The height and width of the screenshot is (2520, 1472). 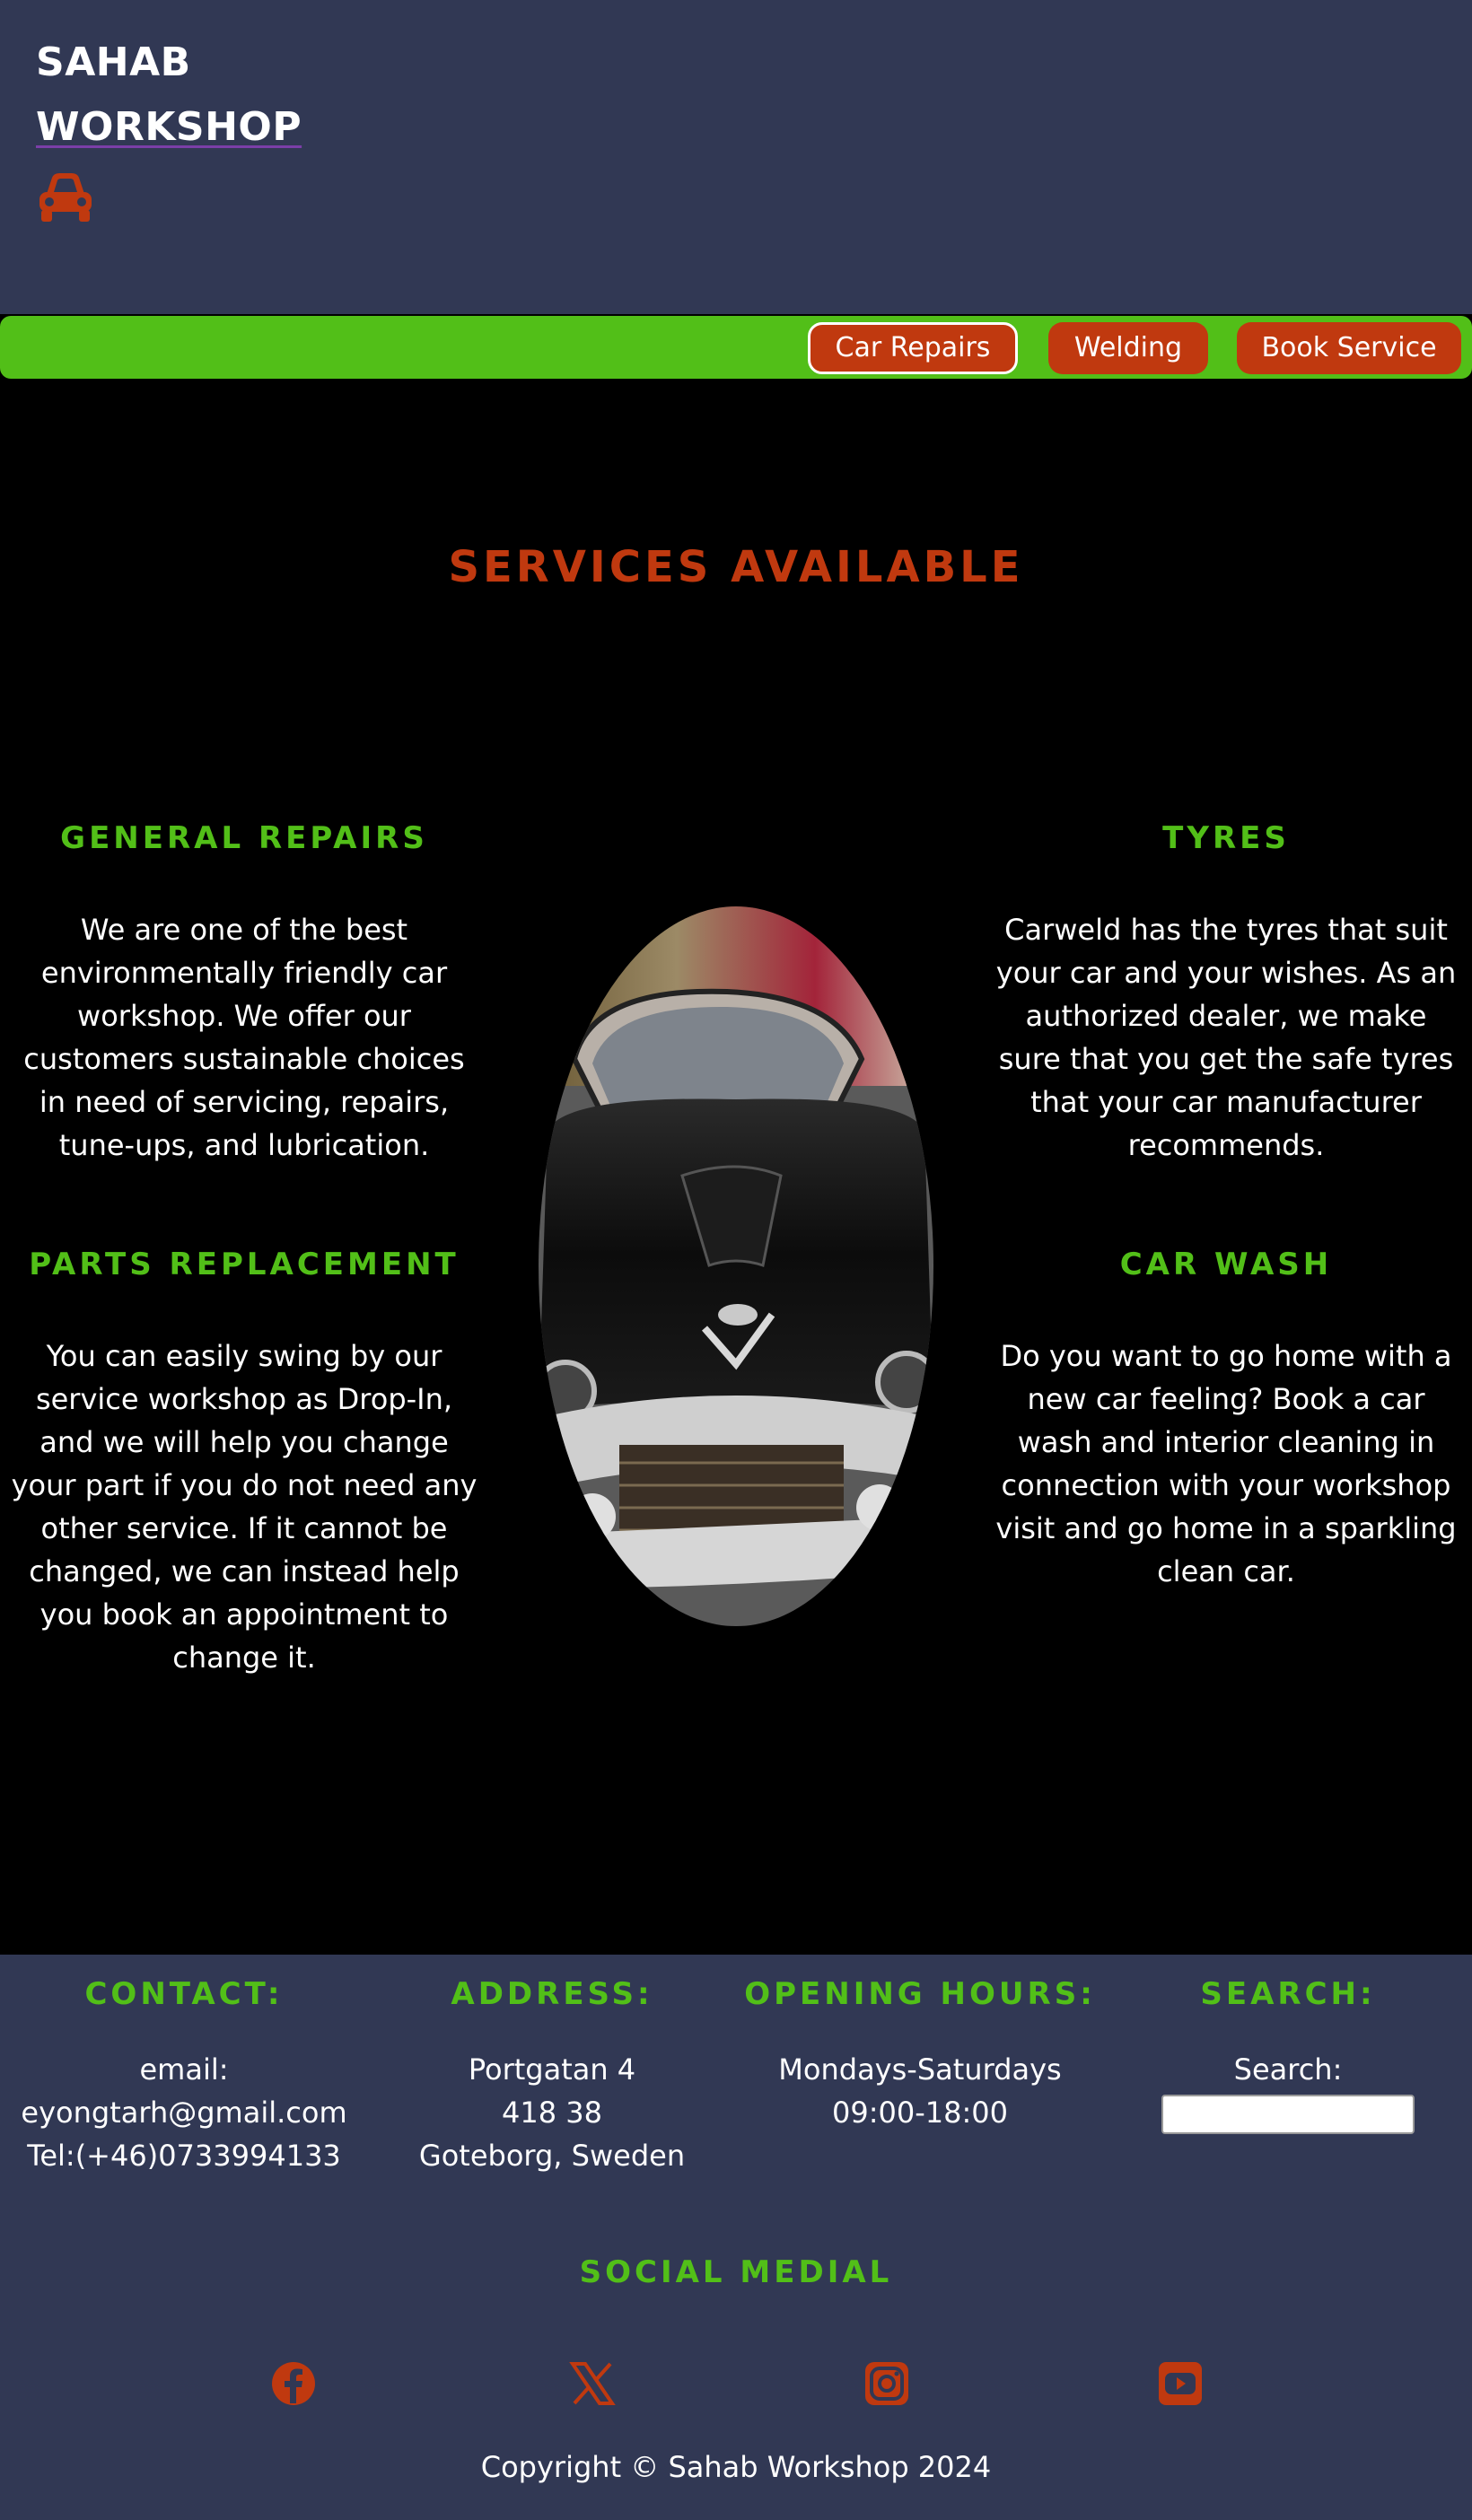 I want to click on address-city: Goteborg, Sweden, so click(x=552, y=2156).